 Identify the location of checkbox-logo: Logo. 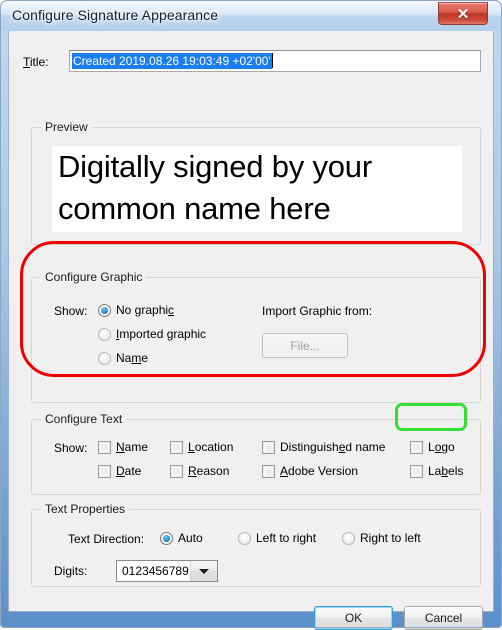
(432, 447).